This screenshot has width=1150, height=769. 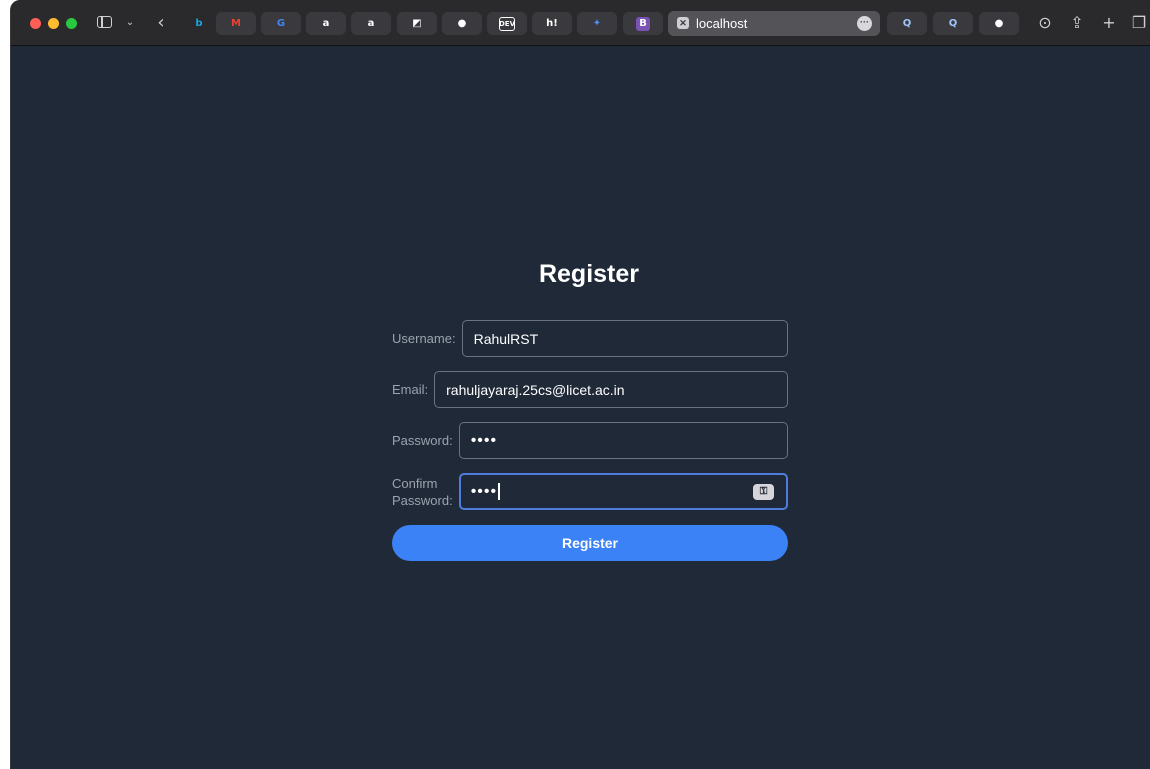 I want to click on sidebar-toggle-icon, so click(x=105, y=23).